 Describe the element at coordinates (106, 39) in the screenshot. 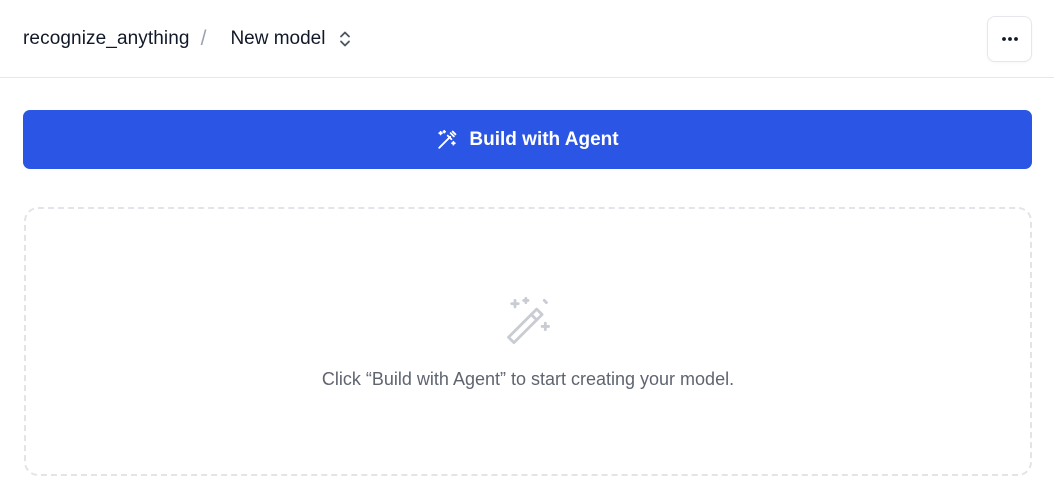

I see `breadcrumb-project: recognize_anything` at that location.